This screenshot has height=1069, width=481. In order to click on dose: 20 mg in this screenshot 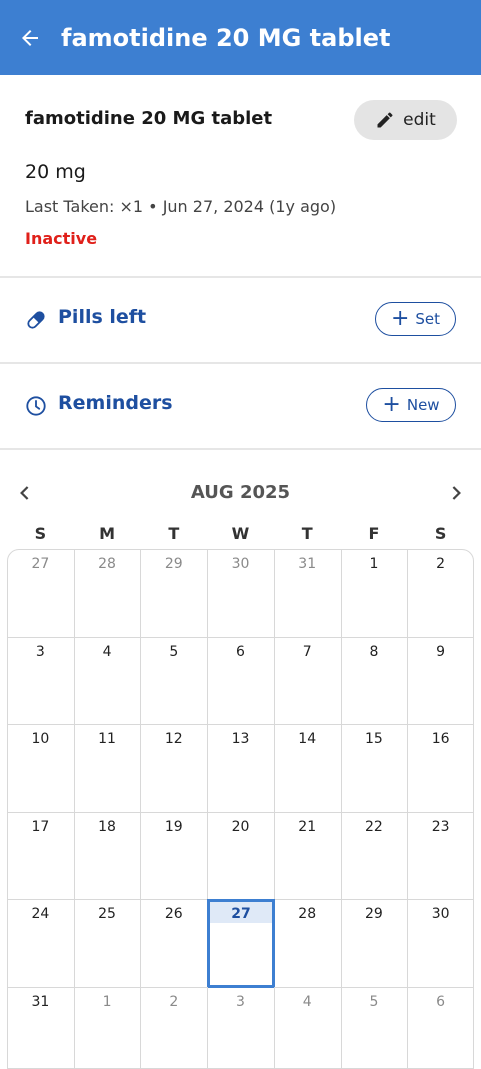, I will do `click(55, 172)`.